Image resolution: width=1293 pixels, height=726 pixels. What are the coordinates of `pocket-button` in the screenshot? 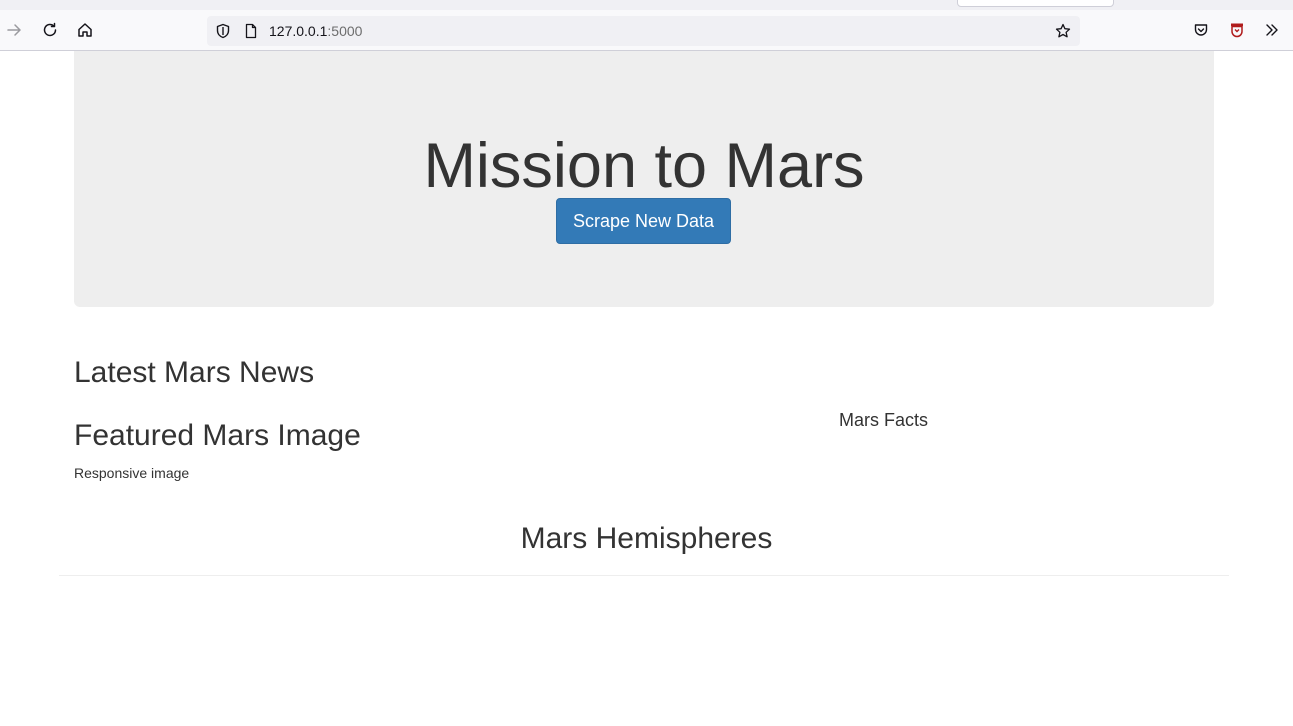 It's located at (1201, 30).